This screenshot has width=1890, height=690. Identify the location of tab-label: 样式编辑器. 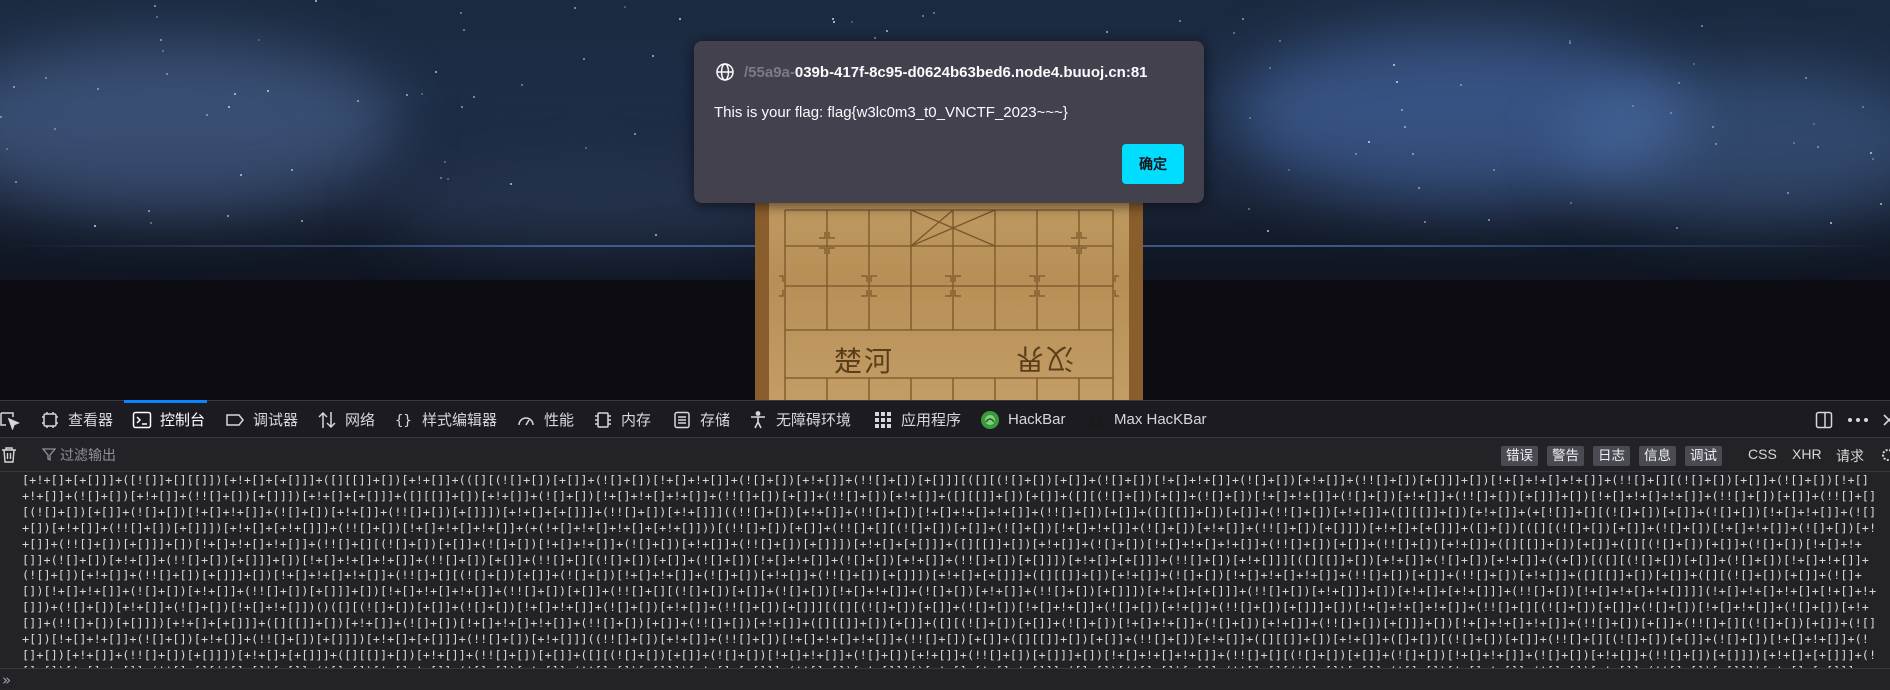
(460, 420).